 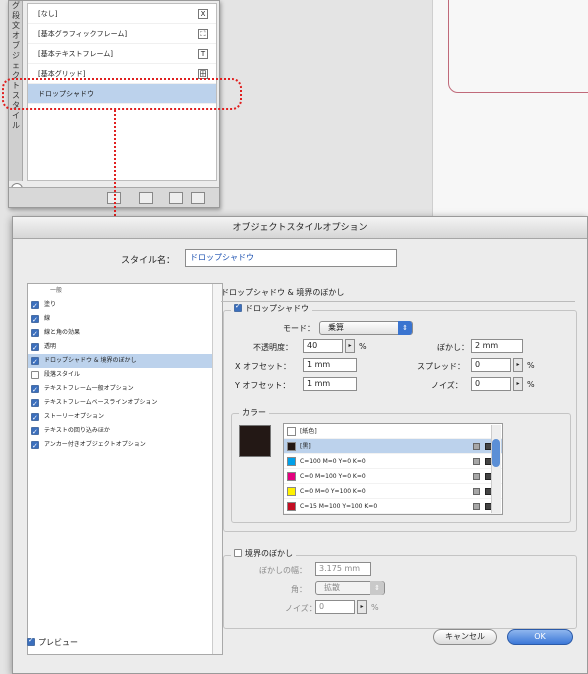 I want to click on drop-shadow-legend: ドロップシャドウ, so click(x=271, y=308).